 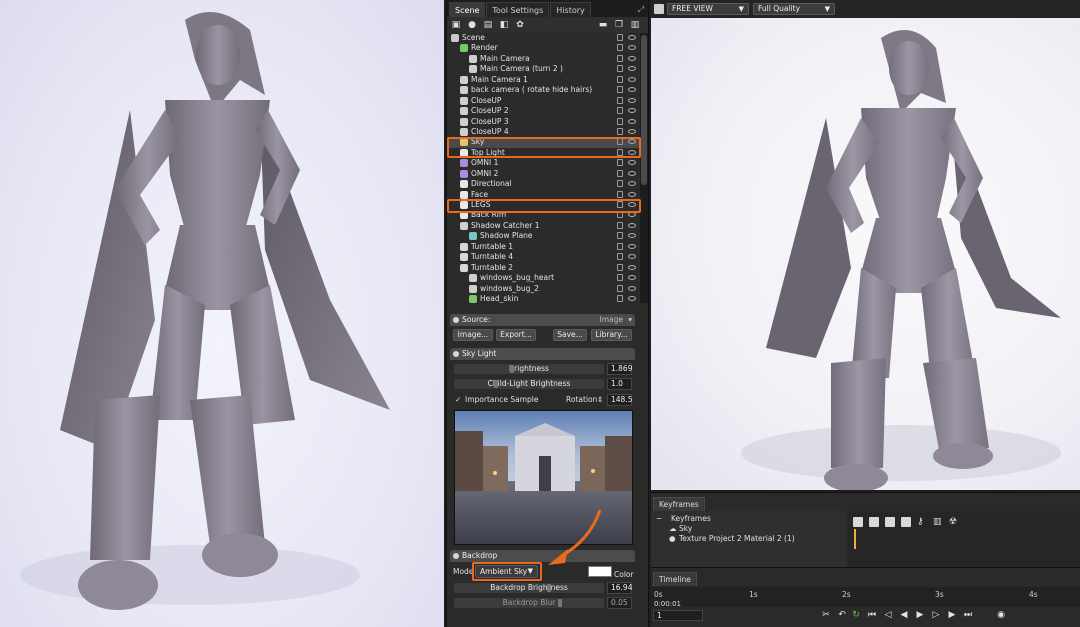 I want to click on backdrop-brightness-value: 16.94, so click(x=619, y=588).